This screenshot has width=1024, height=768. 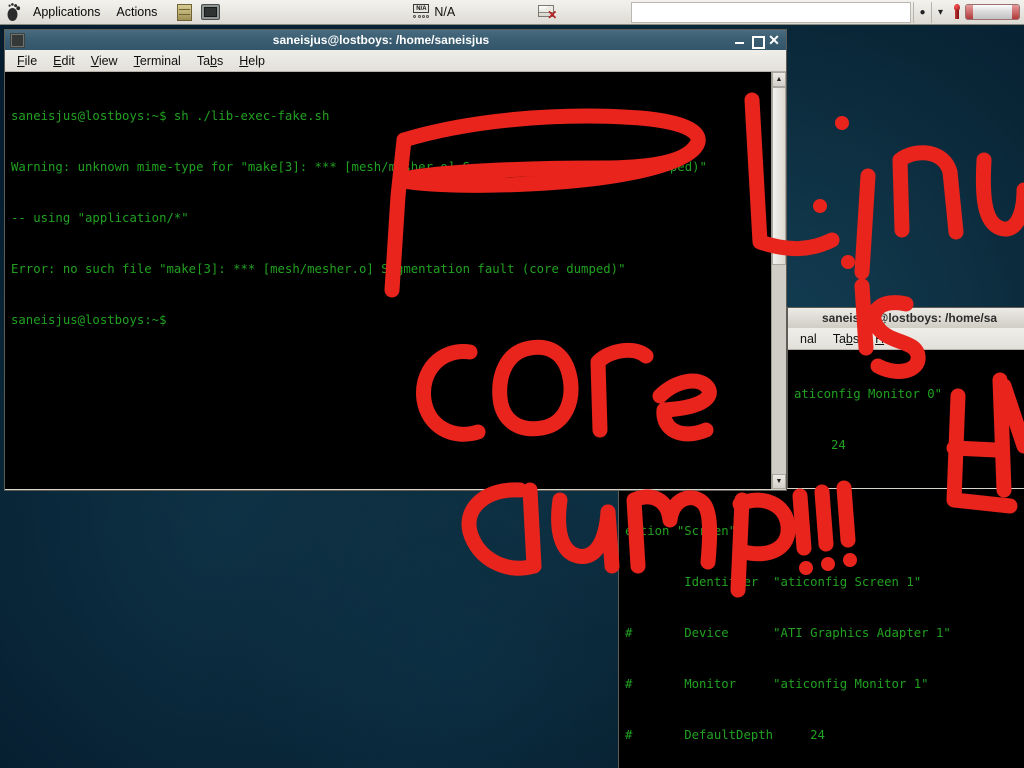 I want to click on window-title-terminal-2: saneisjus@lostboys: /home/sa, so click(x=909, y=318).